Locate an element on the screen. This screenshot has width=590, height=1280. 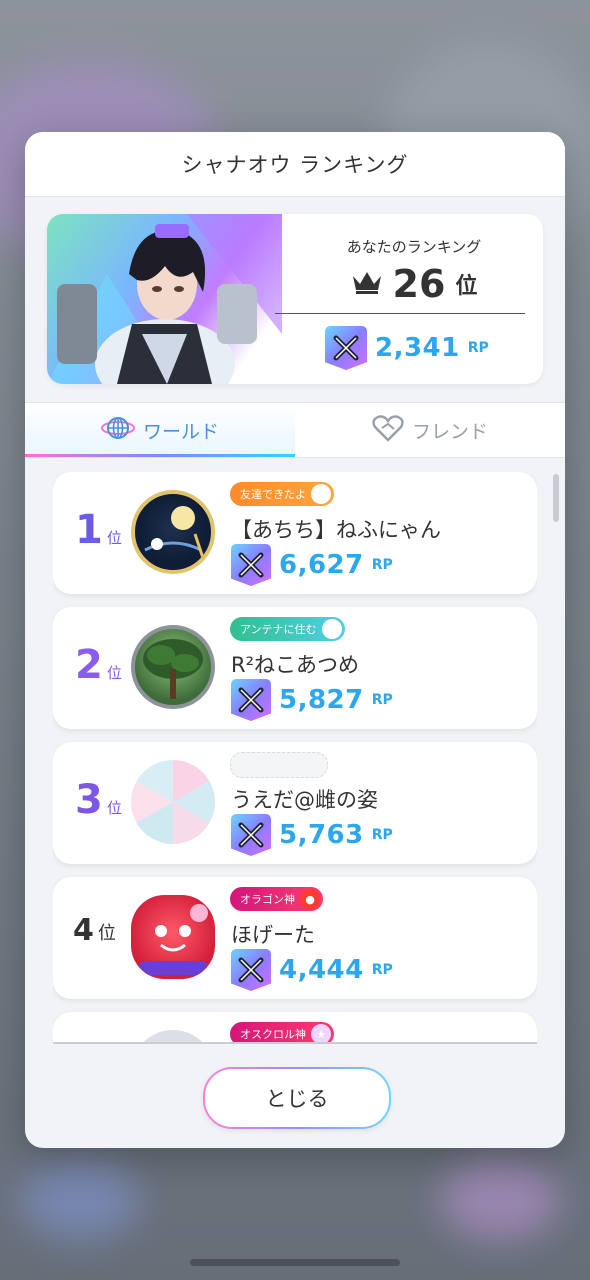
rank-number: 4 is located at coordinates (83, 930).